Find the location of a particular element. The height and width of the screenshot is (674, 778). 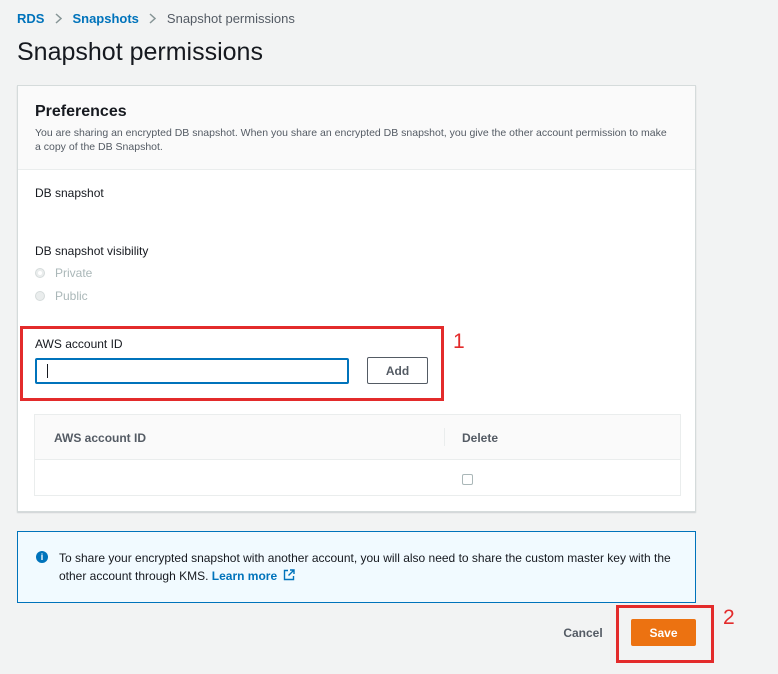

radio-public-label: Public is located at coordinates (71, 296).